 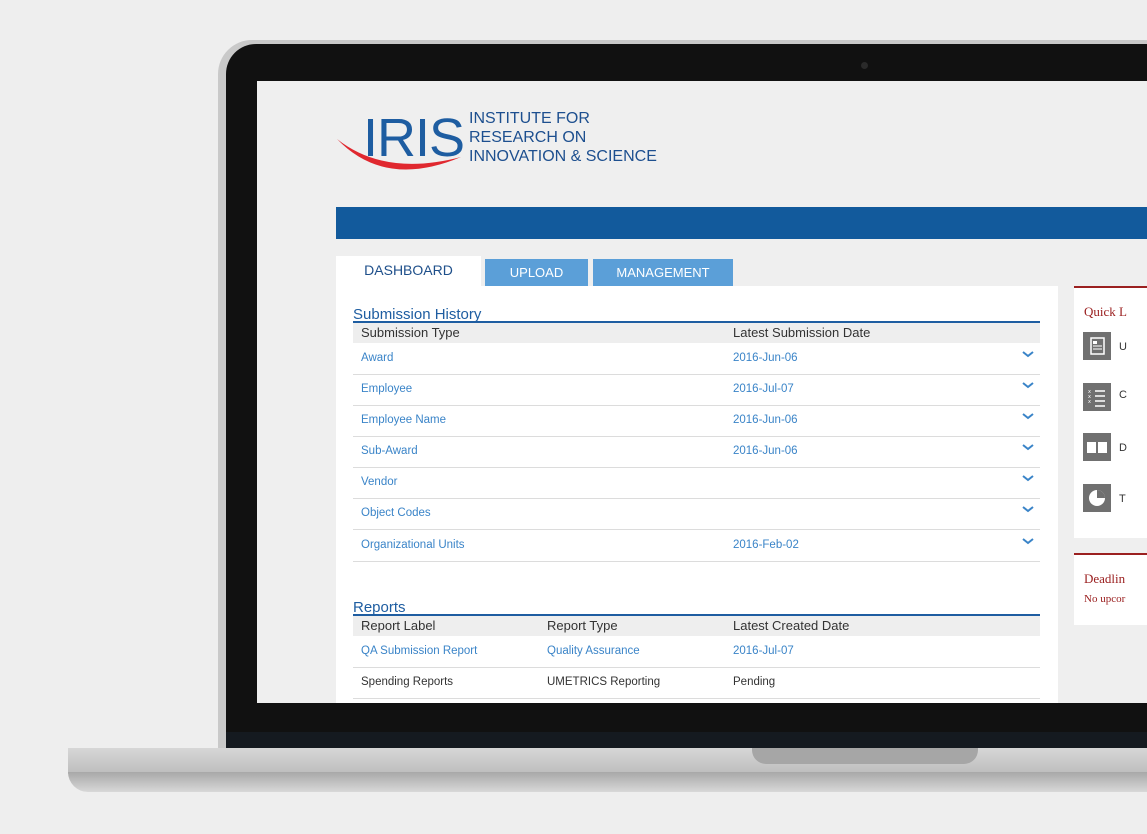 What do you see at coordinates (563, 156) in the screenshot?
I see `logo-tagline-line: INNOVATION & SCIENCE` at bounding box center [563, 156].